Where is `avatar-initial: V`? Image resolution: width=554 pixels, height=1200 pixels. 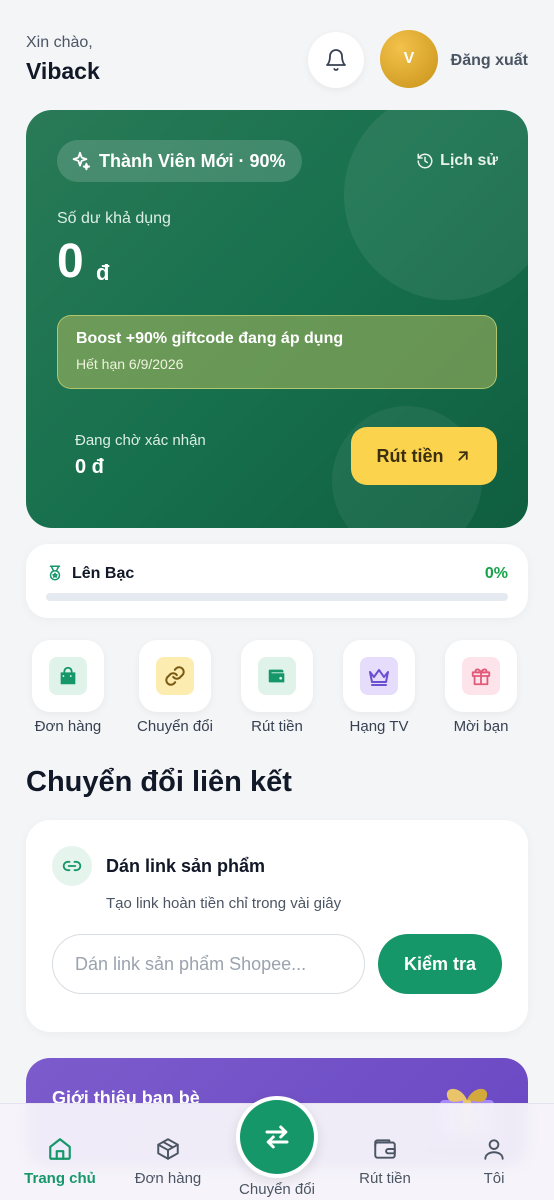 avatar-initial: V is located at coordinates (409, 58).